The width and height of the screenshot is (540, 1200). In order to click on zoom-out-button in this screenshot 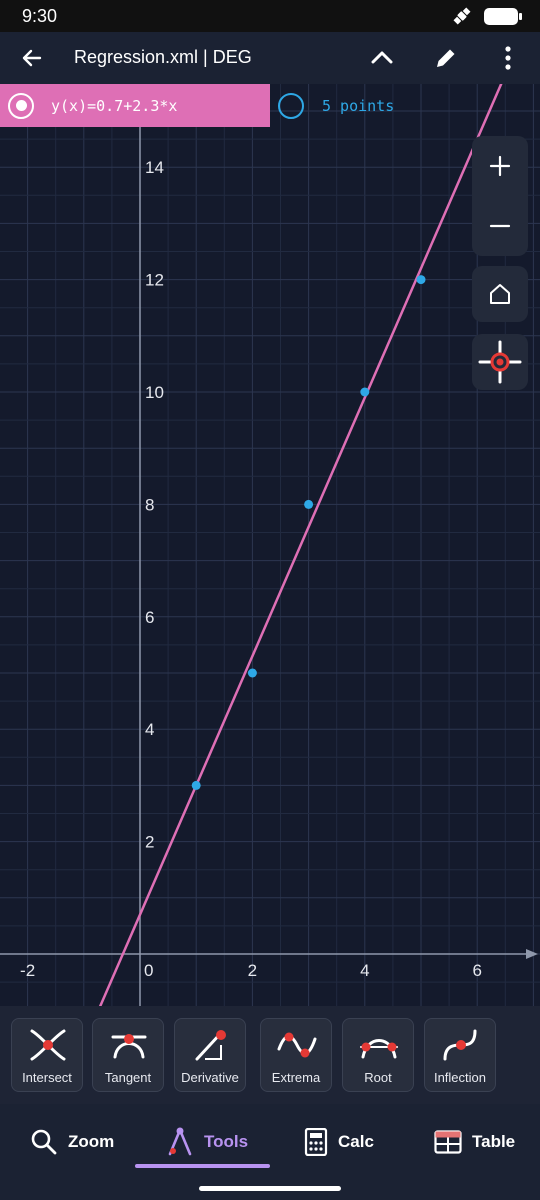, I will do `click(500, 226)`.